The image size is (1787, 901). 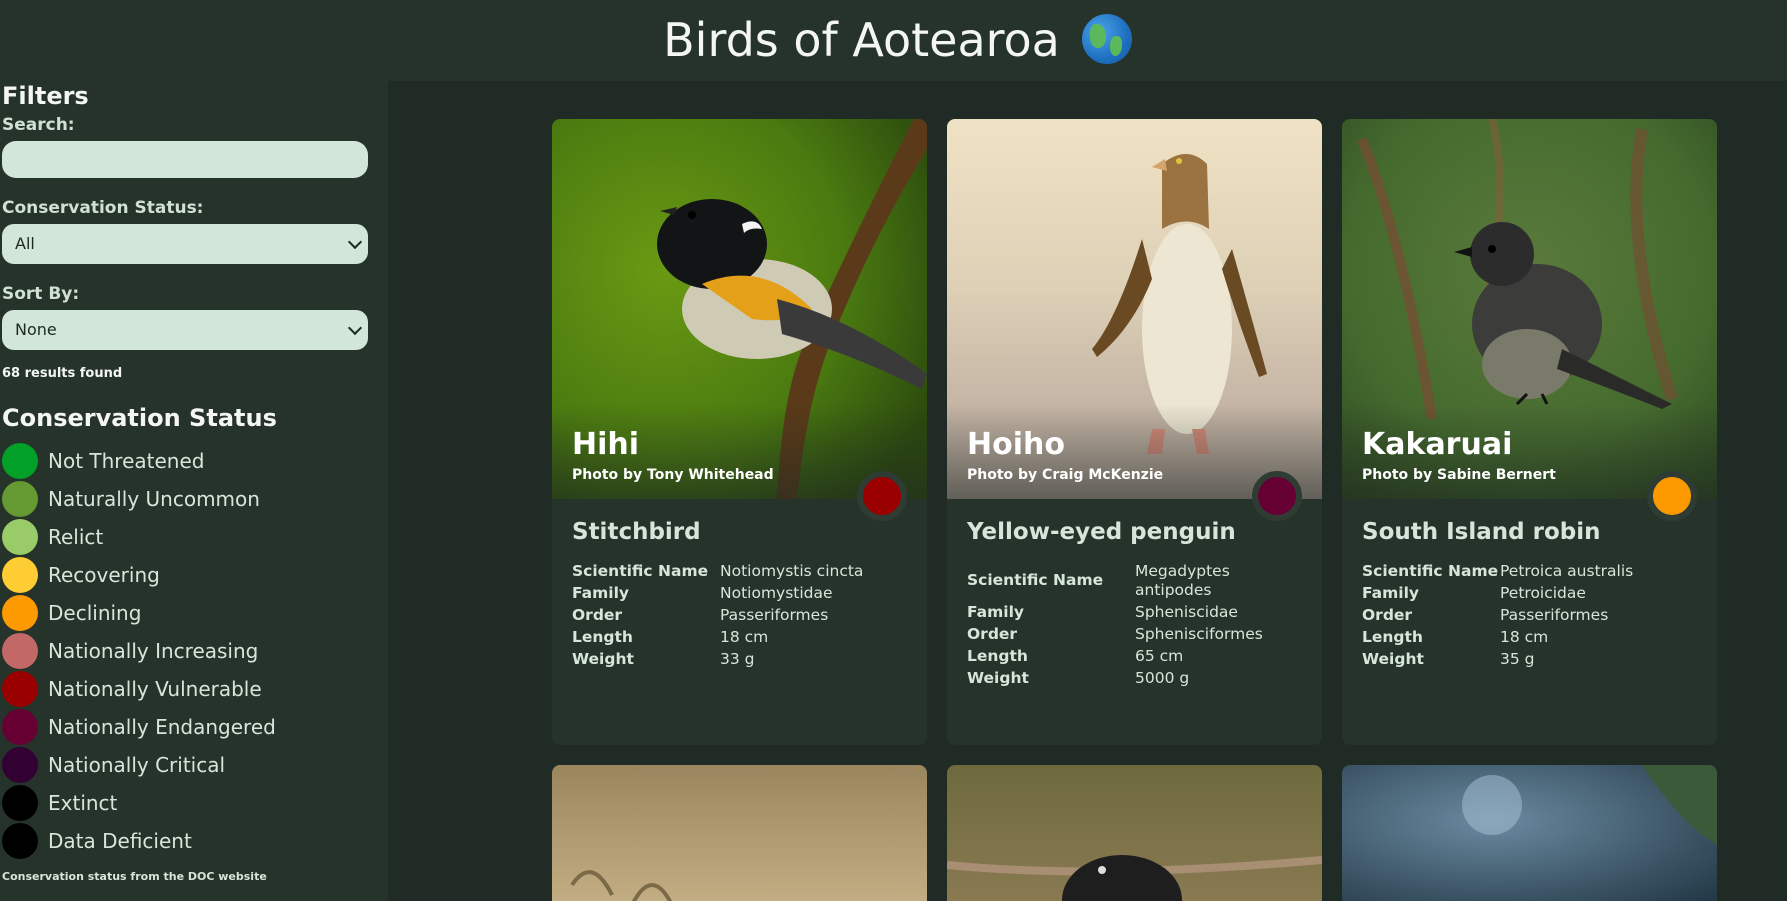 I want to click on search-input, so click(x=185, y=159).